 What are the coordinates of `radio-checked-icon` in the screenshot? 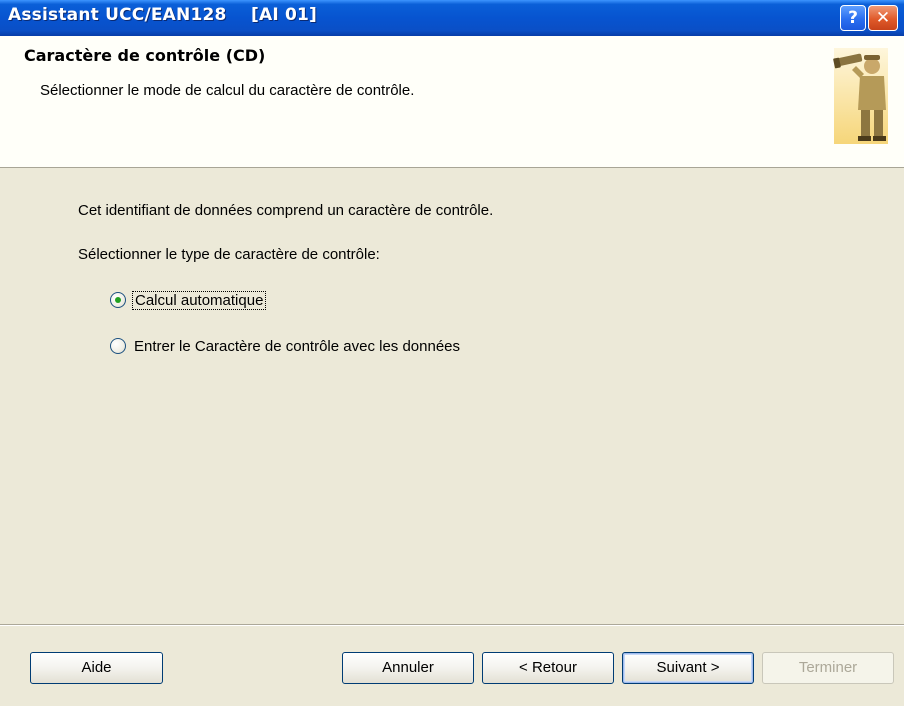 It's located at (118, 300).